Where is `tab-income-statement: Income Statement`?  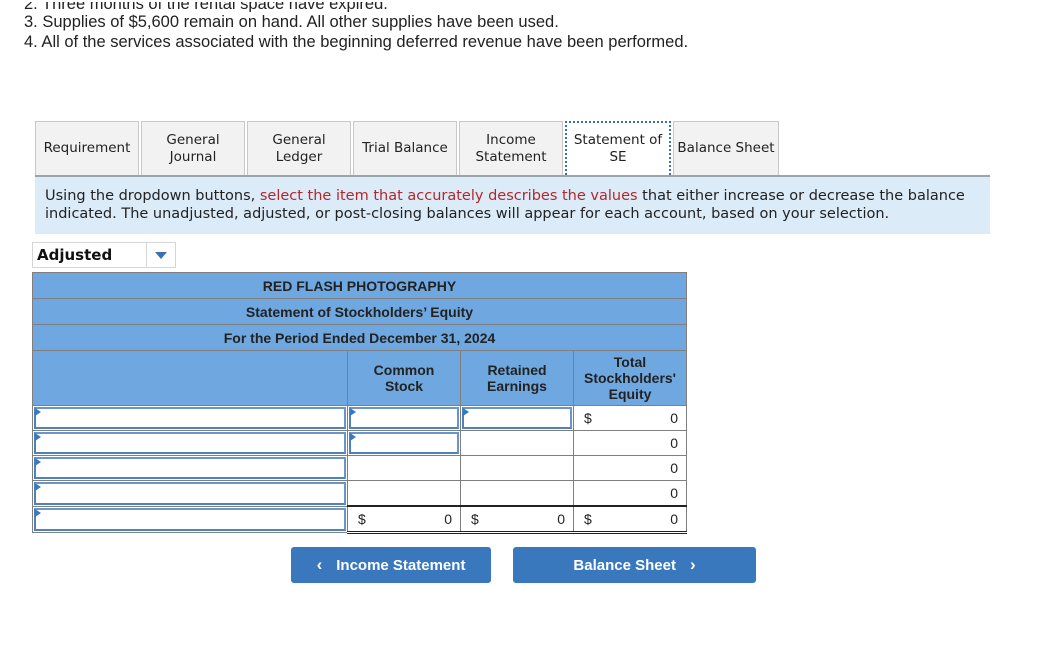
tab-income-statement: Income Statement is located at coordinates (511, 148).